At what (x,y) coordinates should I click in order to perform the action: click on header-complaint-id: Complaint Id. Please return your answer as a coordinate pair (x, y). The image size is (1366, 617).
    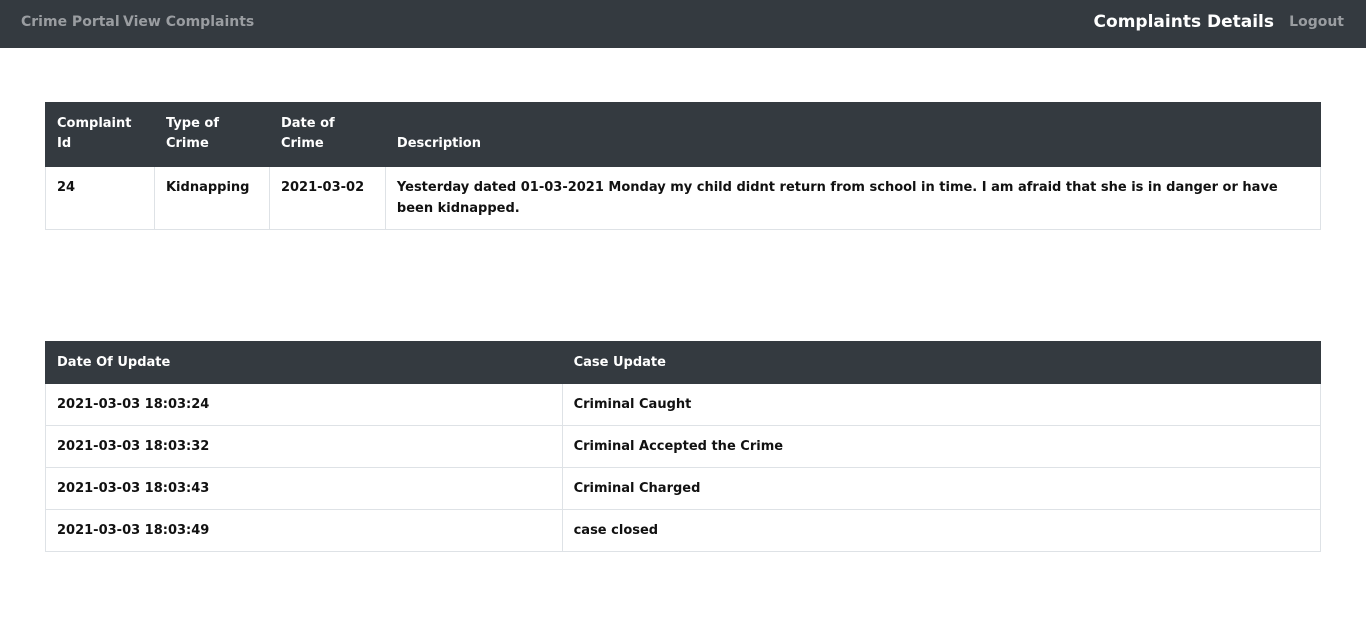
    Looking at the image, I should click on (100, 134).